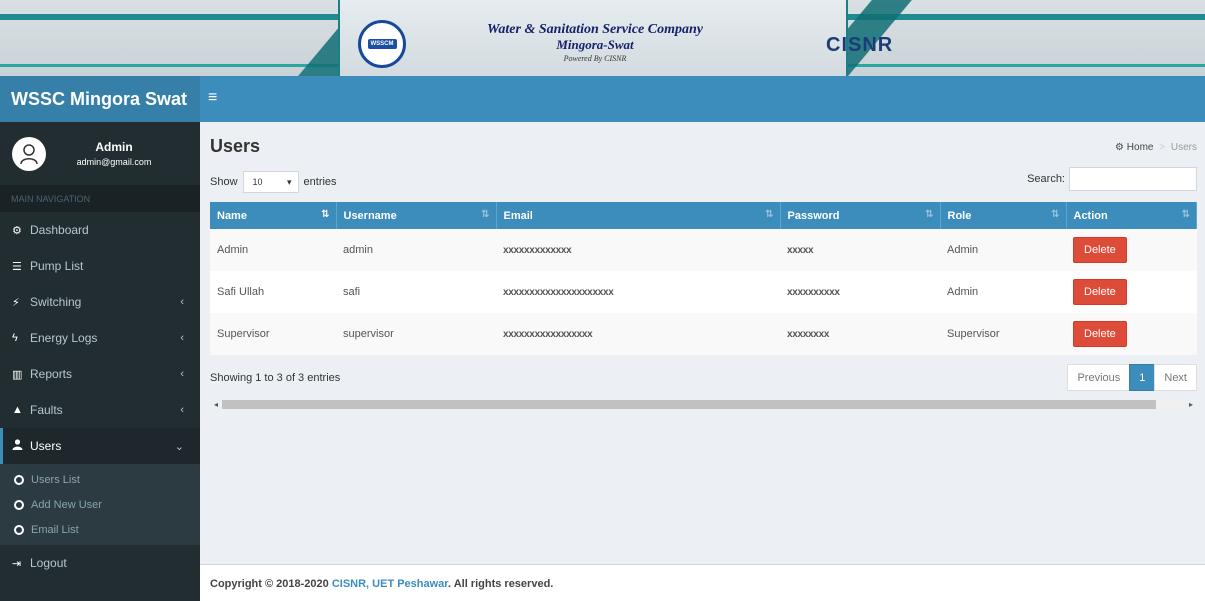  I want to click on sidebar-item-logout: ⇥ Logout, so click(100, 563).